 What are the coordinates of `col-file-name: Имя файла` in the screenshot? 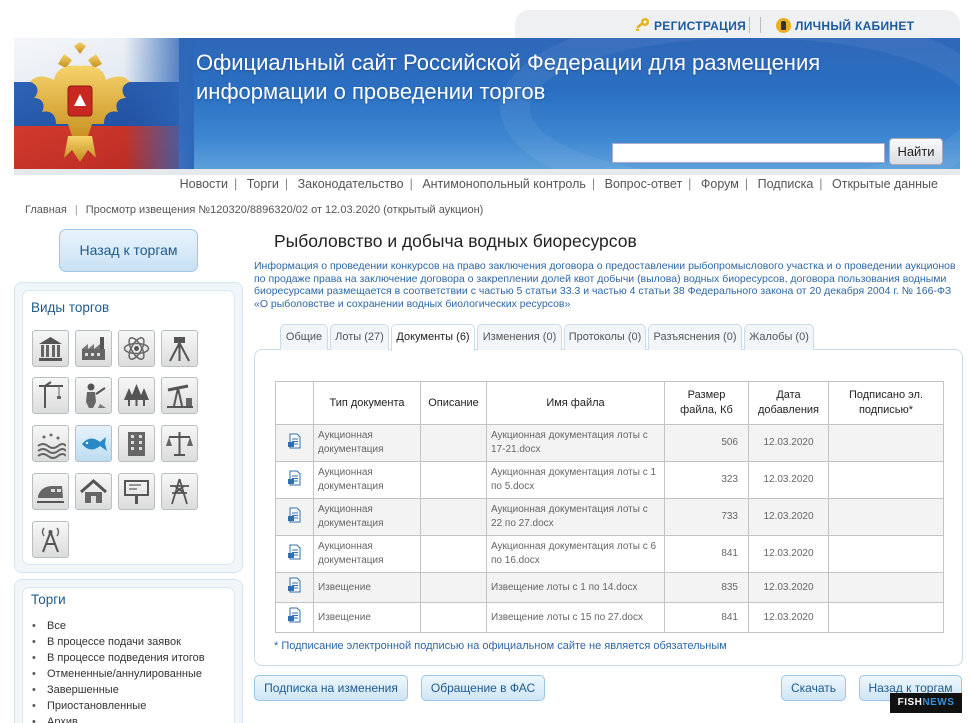 It's located at (575, 403).